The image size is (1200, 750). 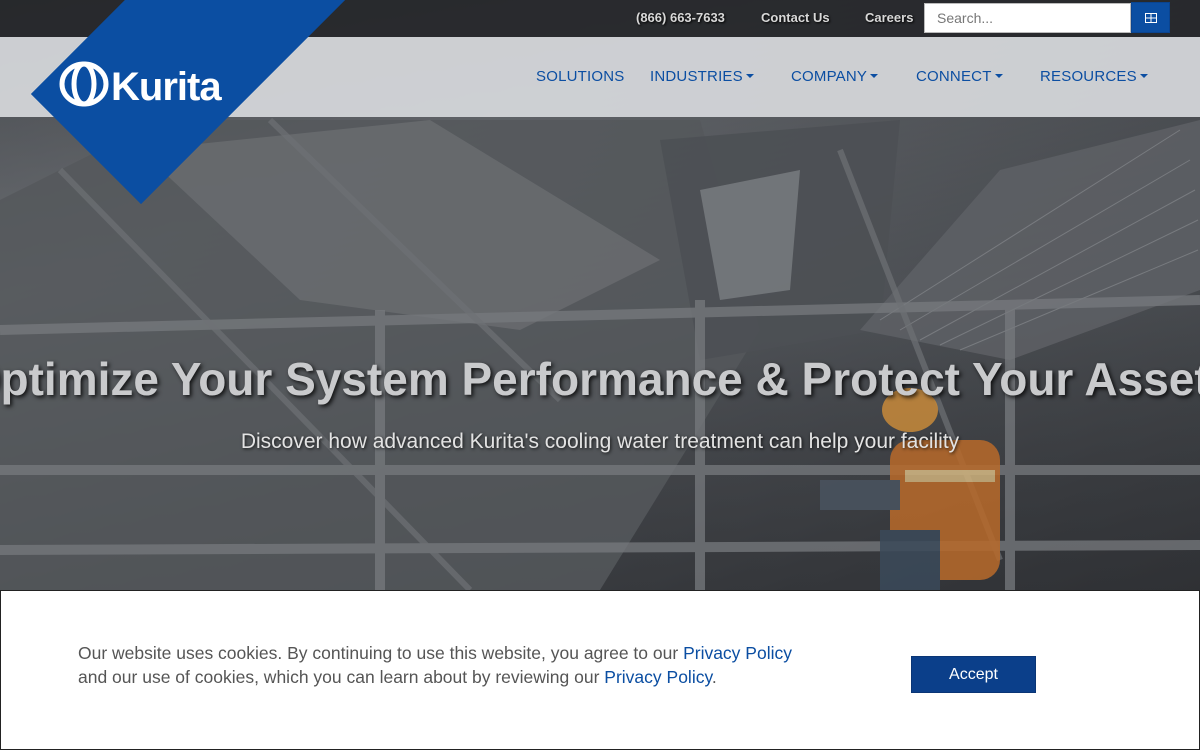 I want to click on cookie-text-part-3: ., so click(x=714, y=677).